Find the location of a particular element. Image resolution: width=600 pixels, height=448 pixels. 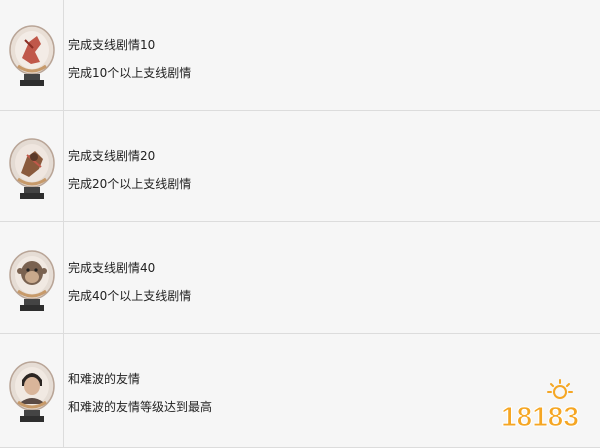

trophy-red-figure-icon is located at coordinates (32, 55).